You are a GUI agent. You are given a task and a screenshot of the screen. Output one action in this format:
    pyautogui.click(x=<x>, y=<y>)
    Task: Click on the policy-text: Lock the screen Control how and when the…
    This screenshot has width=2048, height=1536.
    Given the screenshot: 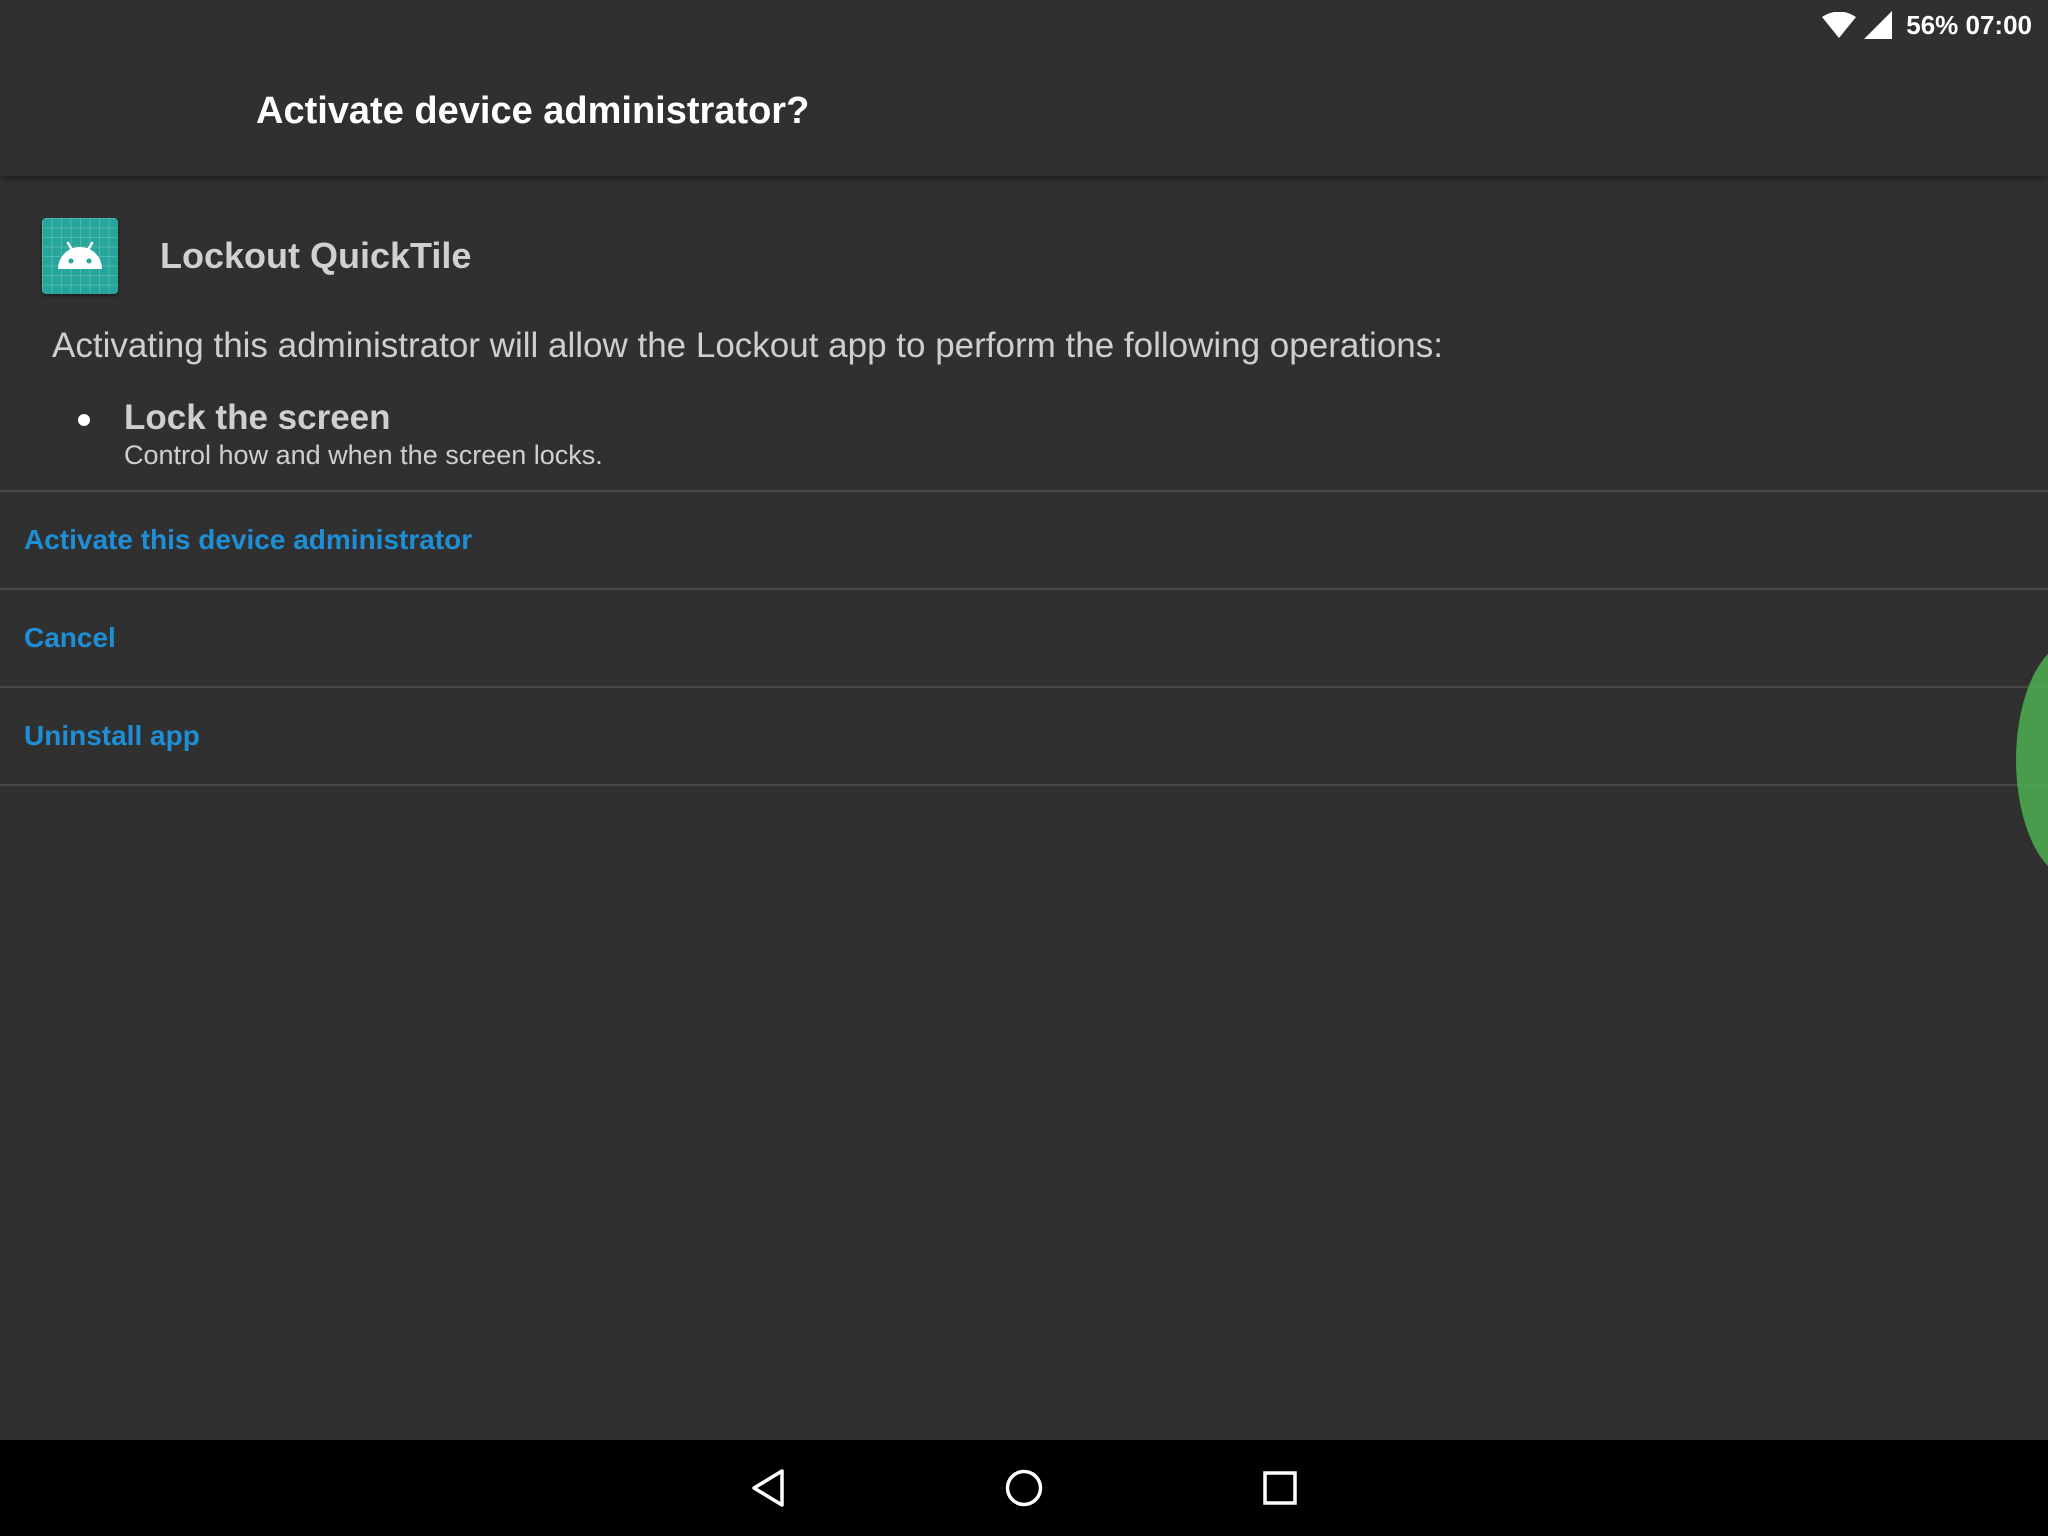 What is the action you would take?
    pyautogui.click(x=363, y=435)
    